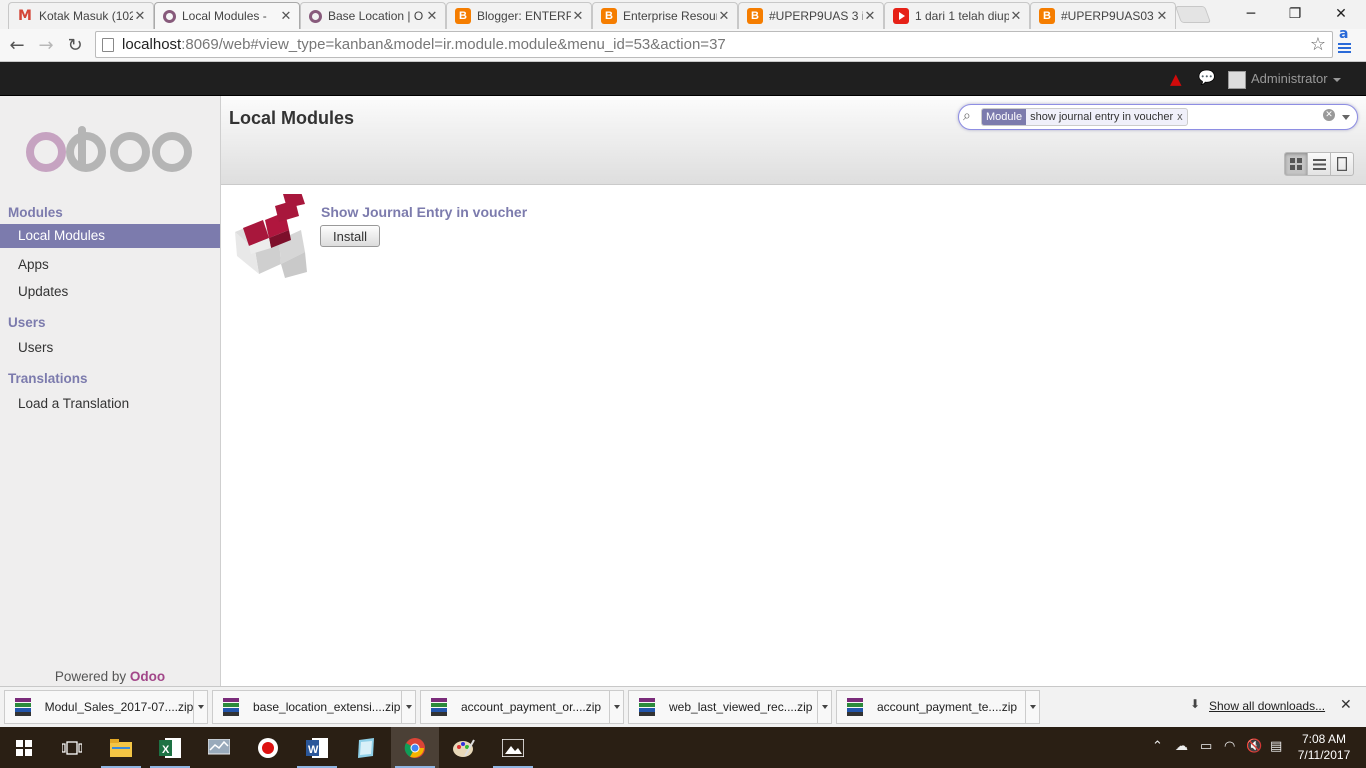 The height and width of the screenshot is (768, 1366). Describe the element at coordinates (424, 212) in the screenshot. I see `module-name-link: Show Journal Entry in voucher` at that location.